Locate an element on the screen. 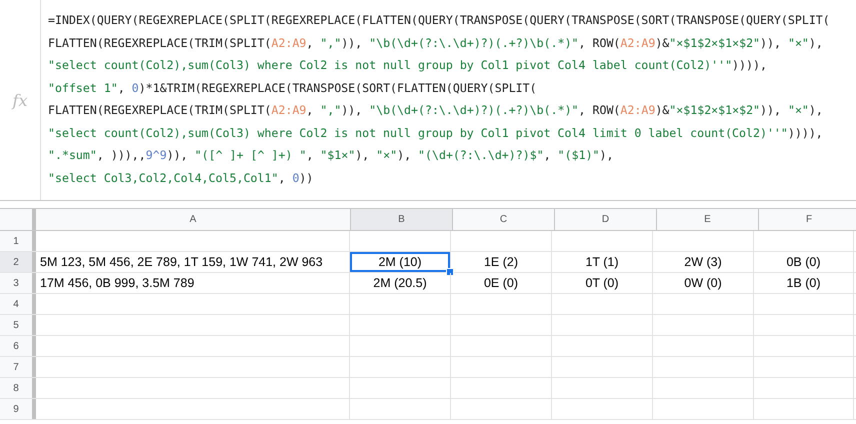  row-header: 2 is located at coordinates (18, 262).